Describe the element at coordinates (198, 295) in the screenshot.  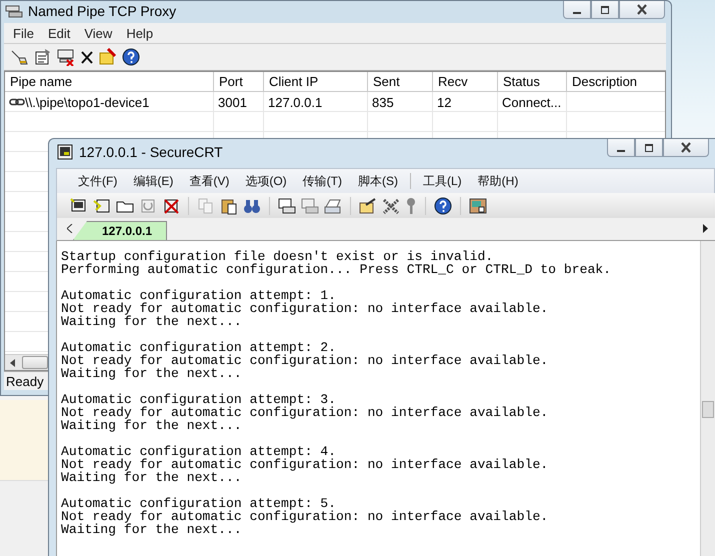
I see `terminal-line: Automatic configuration attempt: 1.` at that location.